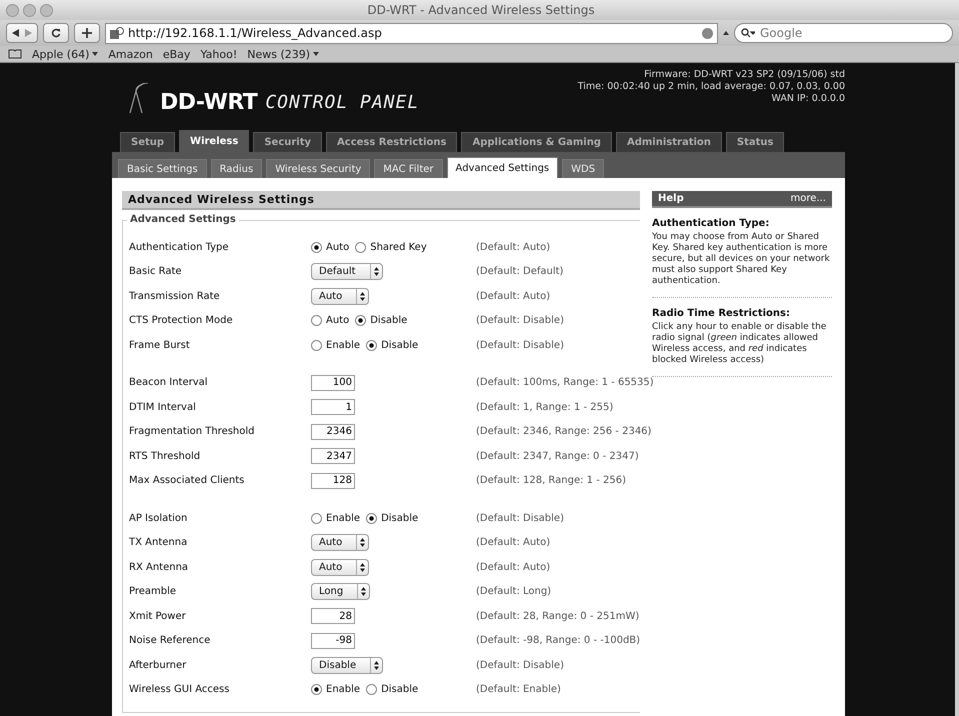 The image size is (959, 716). I want to click on setting-label: Beacon Interval, so click(169, 382).